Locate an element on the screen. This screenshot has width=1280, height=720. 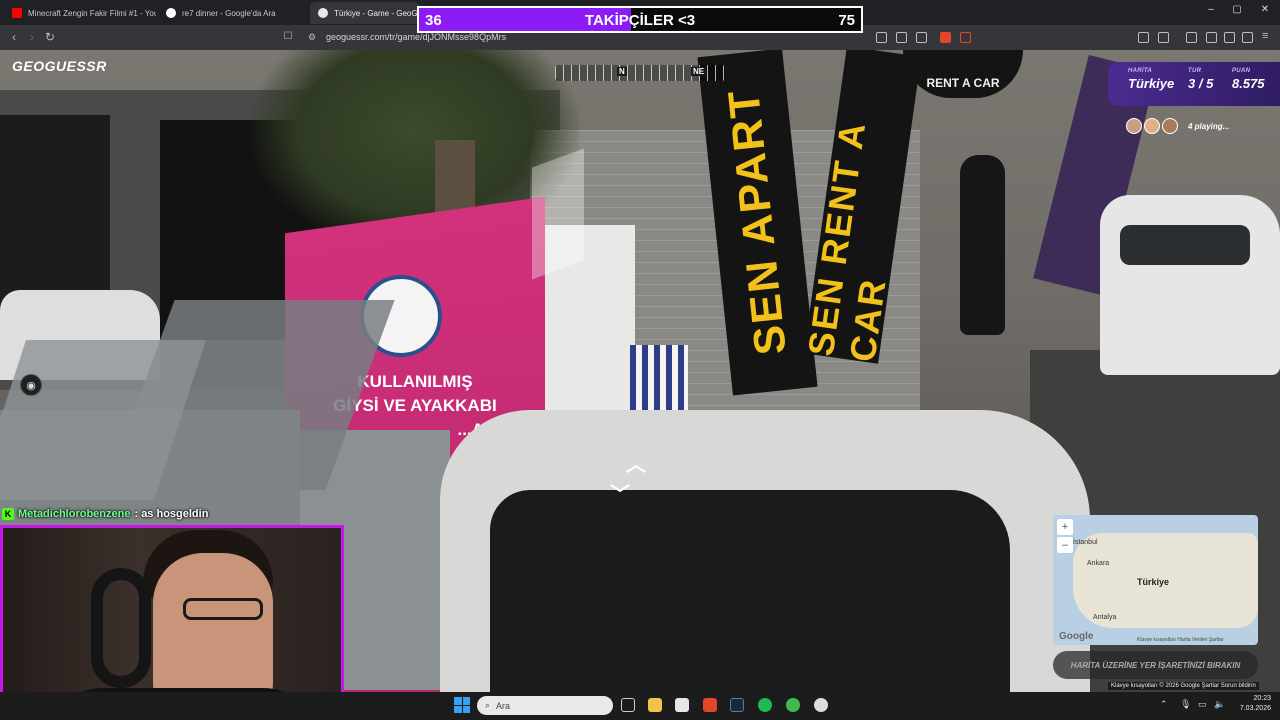
maximize-button: ▢ is located at coordinates (1237, 9).